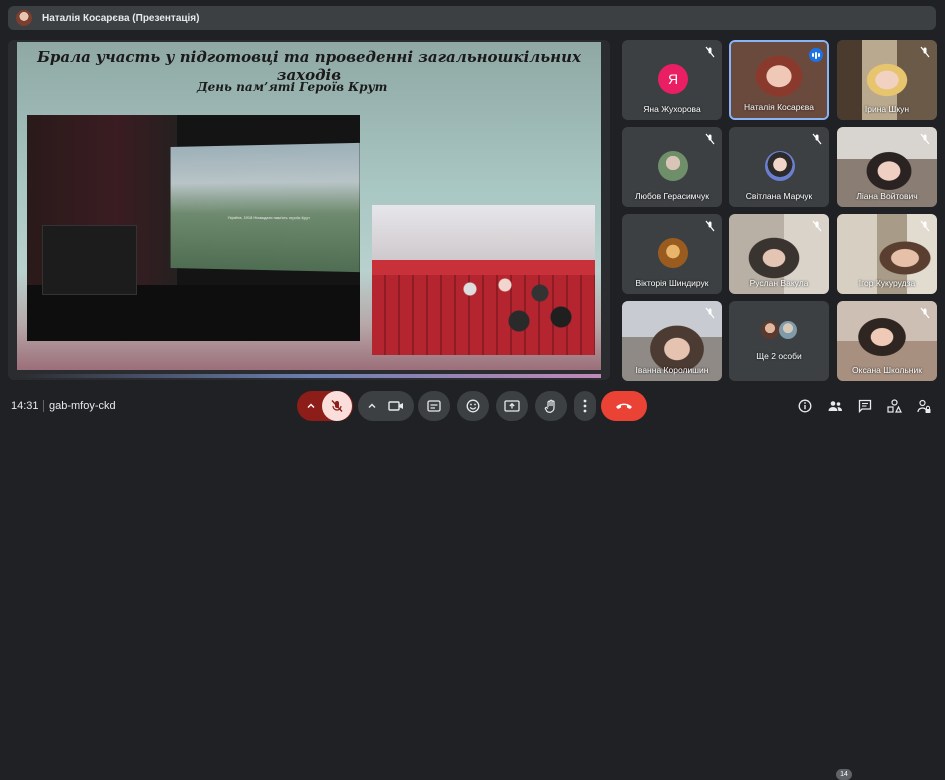  What do you see at coordinates (779, 254) in the screenshot?
I see `participant-tile: Руслан Вакула` at bounding box center [779, 254].